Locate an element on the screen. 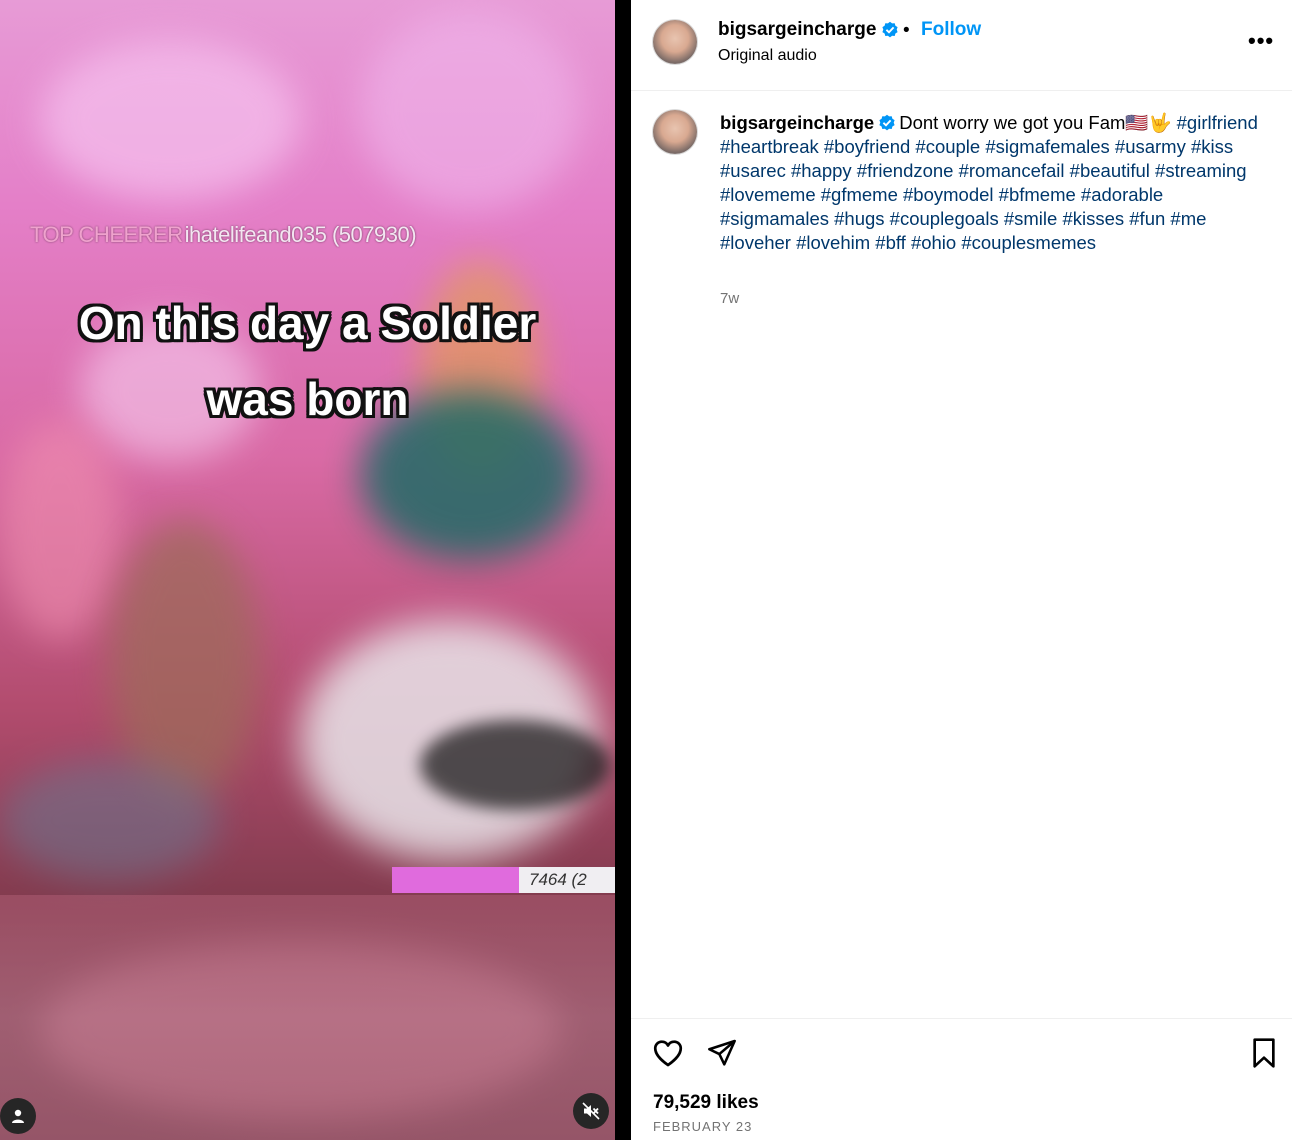  stream-counter: 7464 (2 is located at coordinates (567, 880).